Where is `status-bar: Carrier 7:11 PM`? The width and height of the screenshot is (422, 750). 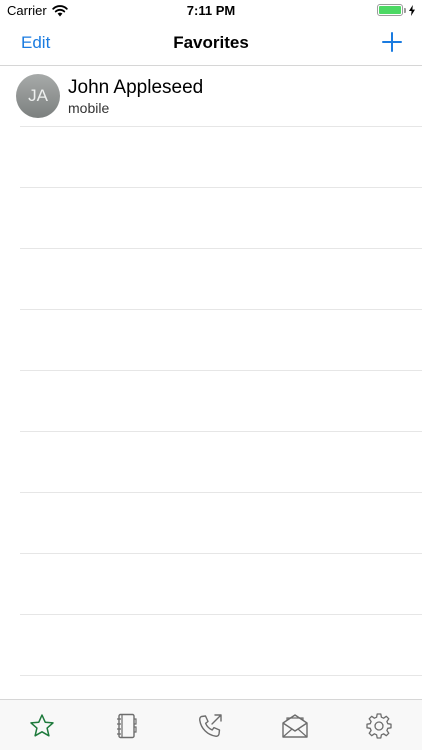 status-bar: Carrier 7:11 PM is located at coordinates (211, 11).